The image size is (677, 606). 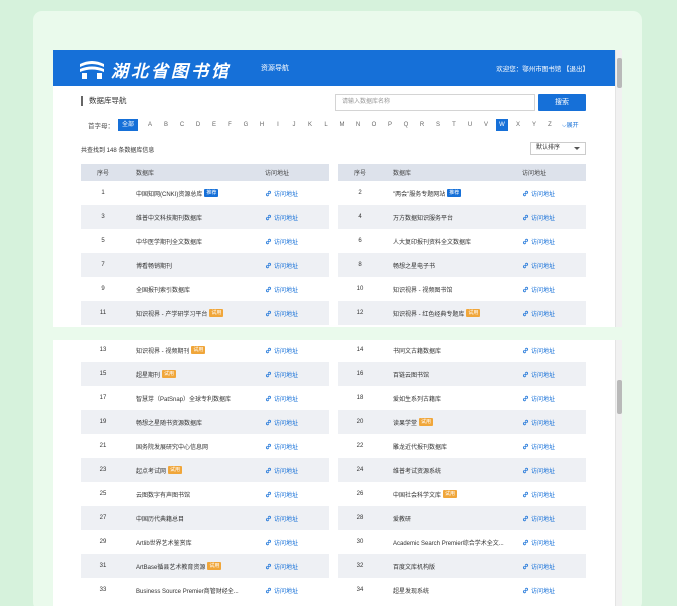 What do you see at coordinates (447, 446) in the screenshot?
I see `database-name: 雕龙近代报刊数据库` at bounding box center [447, 446].